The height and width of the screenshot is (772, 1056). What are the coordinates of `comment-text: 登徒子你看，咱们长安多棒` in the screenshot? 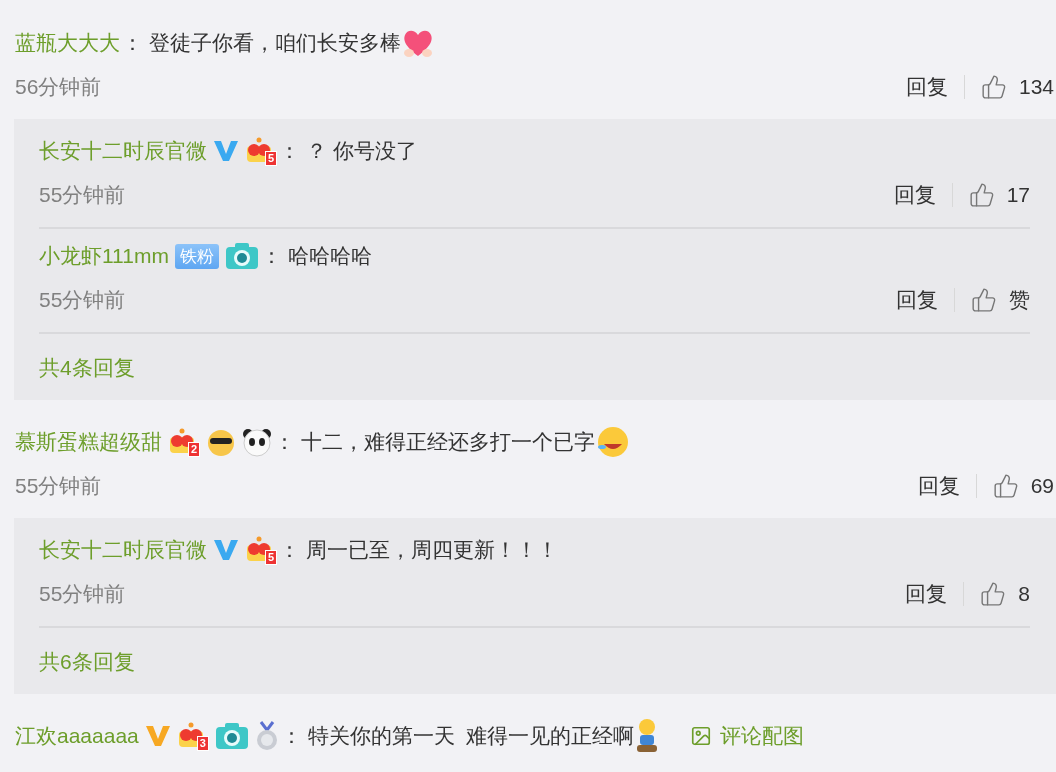 It's located at (275, 43).